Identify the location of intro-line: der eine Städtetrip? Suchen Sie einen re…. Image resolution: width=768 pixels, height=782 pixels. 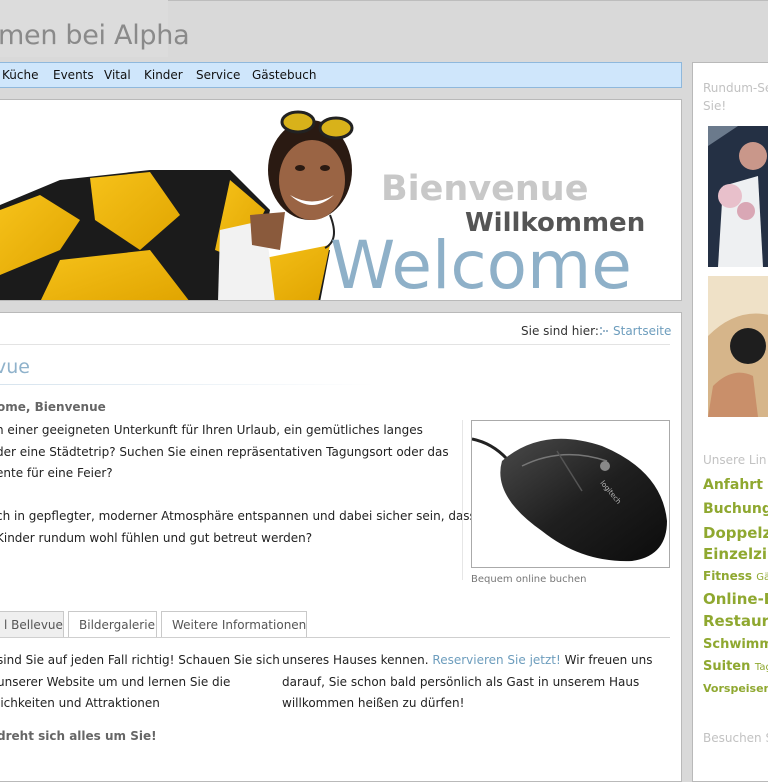
(224, 452).